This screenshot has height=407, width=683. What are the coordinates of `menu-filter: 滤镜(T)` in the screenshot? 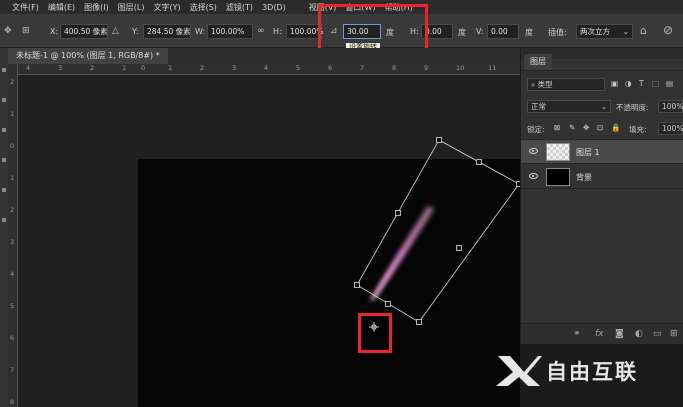 It's located at (239, 7).